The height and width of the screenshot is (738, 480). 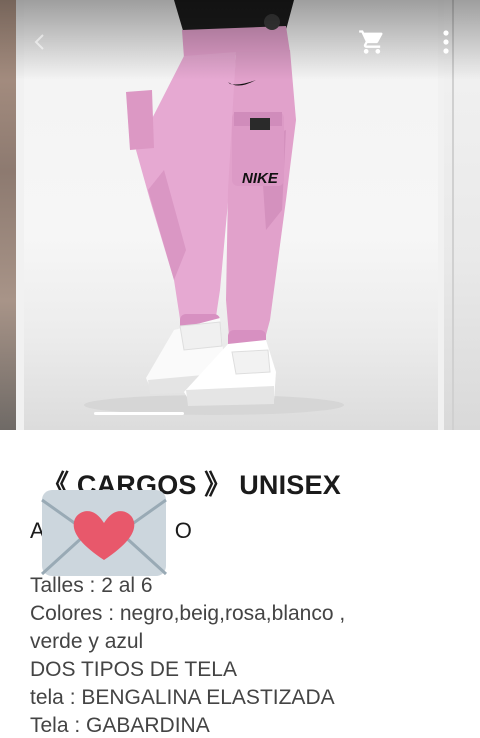 What do you see at coordinates (260, 178) in the screenshot?
I see `svg-text: NIKE` at bounding box center [260, 178].